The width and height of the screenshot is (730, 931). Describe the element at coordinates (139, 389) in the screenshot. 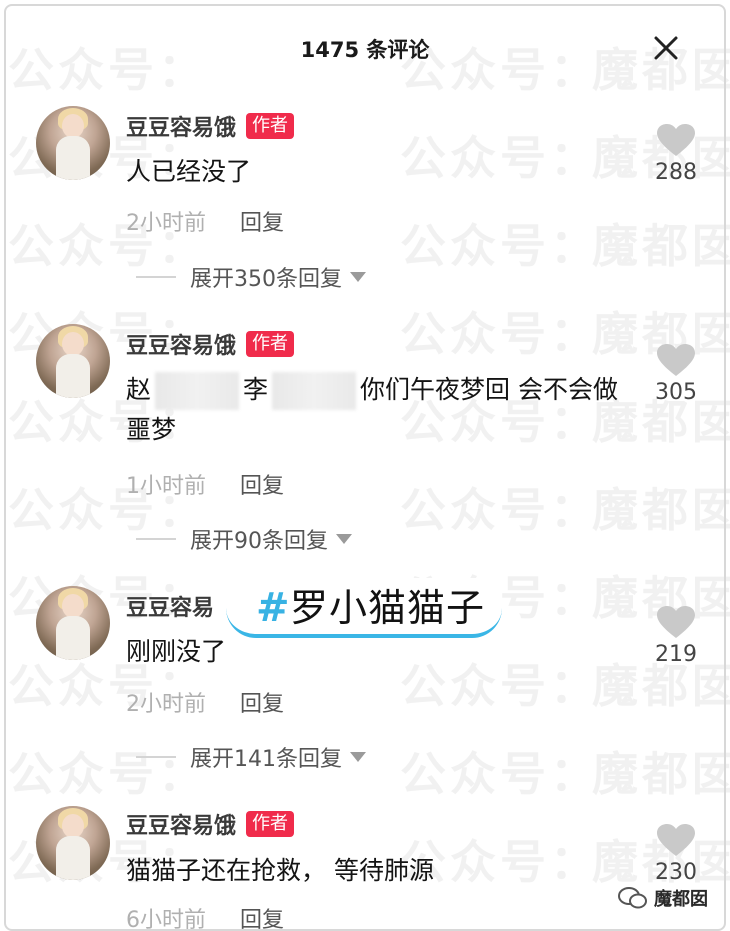

I see `comment-text-part: 赵` at that location.